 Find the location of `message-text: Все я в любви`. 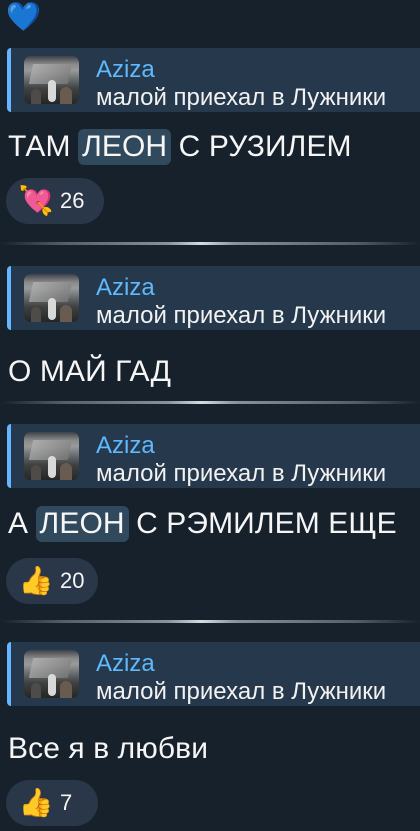

message-text: Все я в любви is located at coordinates (108, 748).